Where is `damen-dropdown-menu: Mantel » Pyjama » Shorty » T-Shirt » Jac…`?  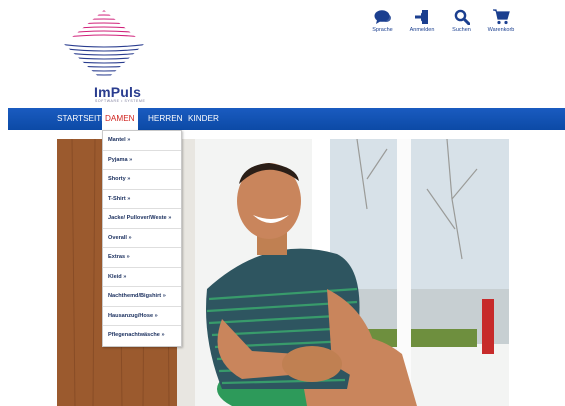
damen-dropdown-menu: Mantel » Pyjama » Shorty » T-Shirt » Jac… is located at coordinates (142, 238).